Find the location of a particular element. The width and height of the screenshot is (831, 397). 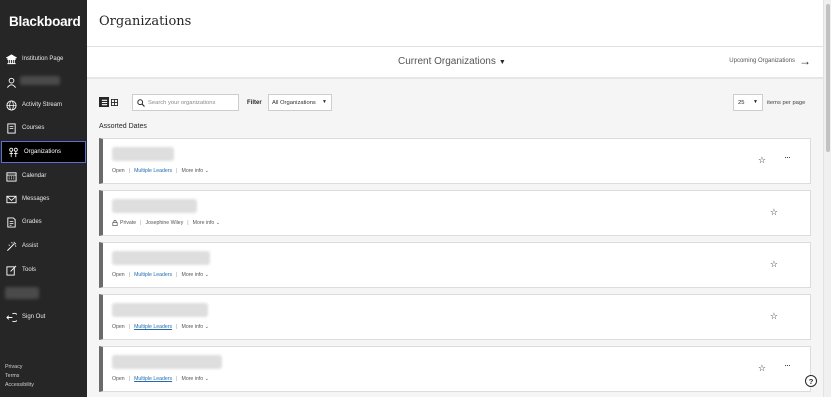

per-page-value: 25 is located at coordinates (741, 102).